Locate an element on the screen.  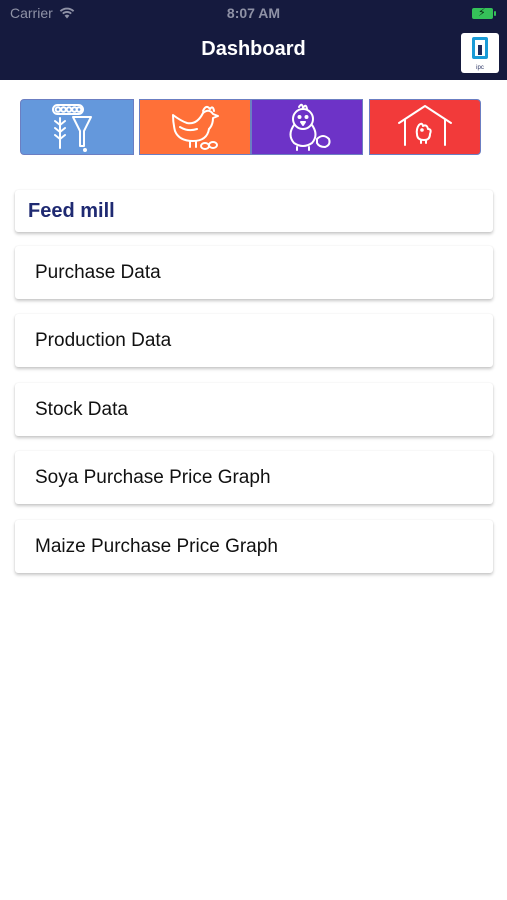
battery-icon: ⚡ is located at coordinates (484, 13).